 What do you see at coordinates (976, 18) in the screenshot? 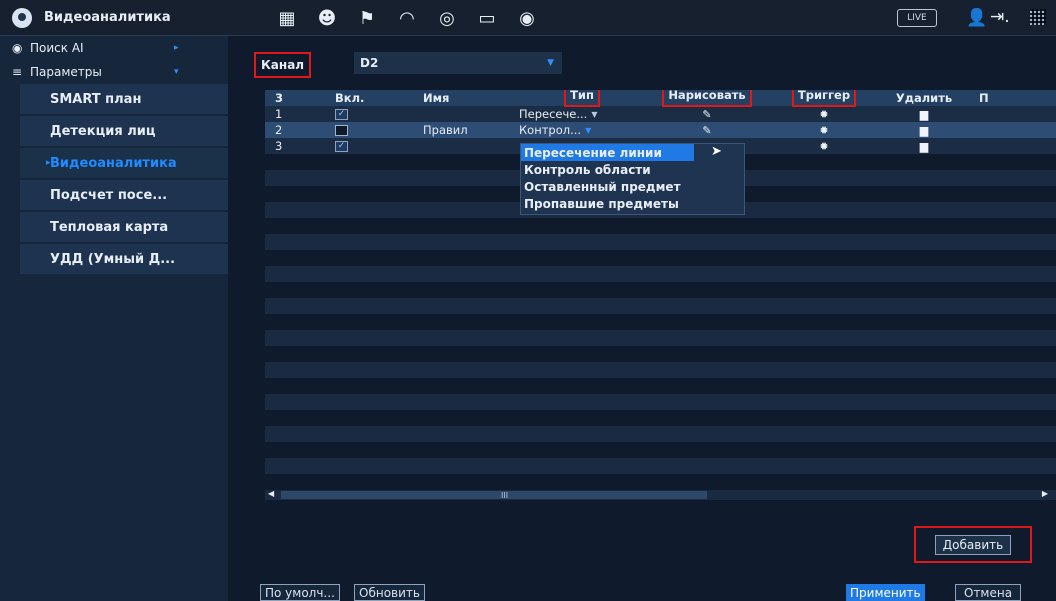
I see `user-icon: 👤` at bounding box center [976, 18].